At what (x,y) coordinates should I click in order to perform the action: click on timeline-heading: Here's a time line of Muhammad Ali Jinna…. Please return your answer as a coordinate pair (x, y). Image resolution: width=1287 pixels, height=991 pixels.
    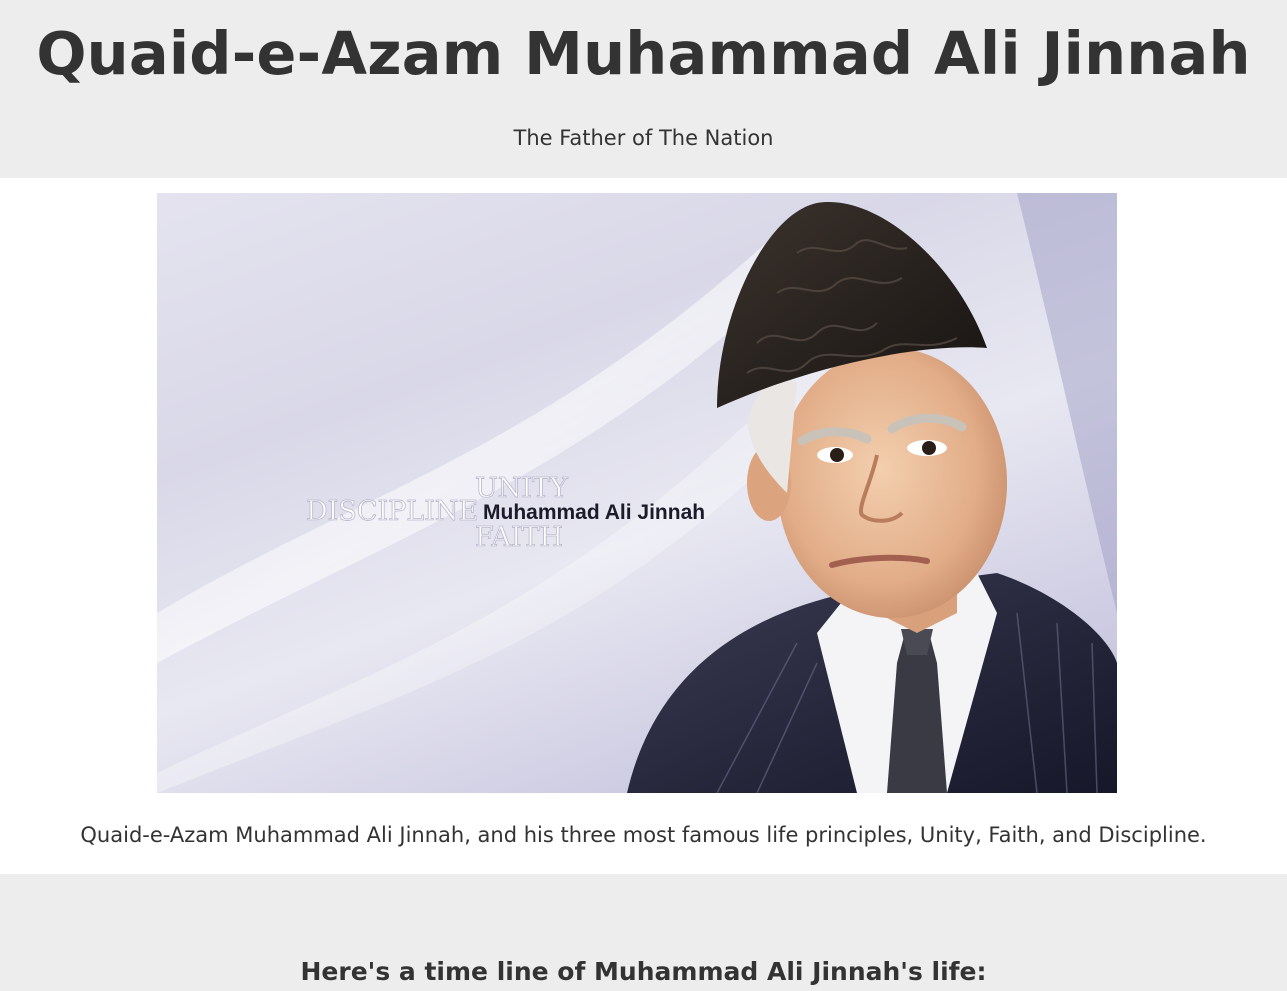
    Looking at the image, I should click on (643, 971).